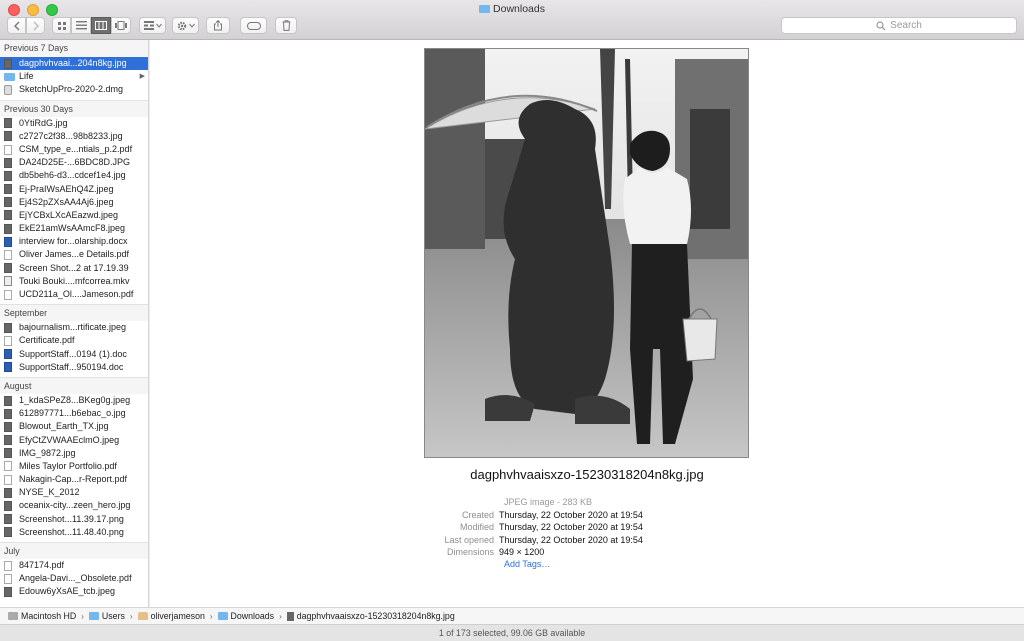 This screenshot has height=641, width=1024. Describe the element at coordinates (74, 254) in the screenshot. I see `file-item: Oliver James...e Details.pdf` at that location.